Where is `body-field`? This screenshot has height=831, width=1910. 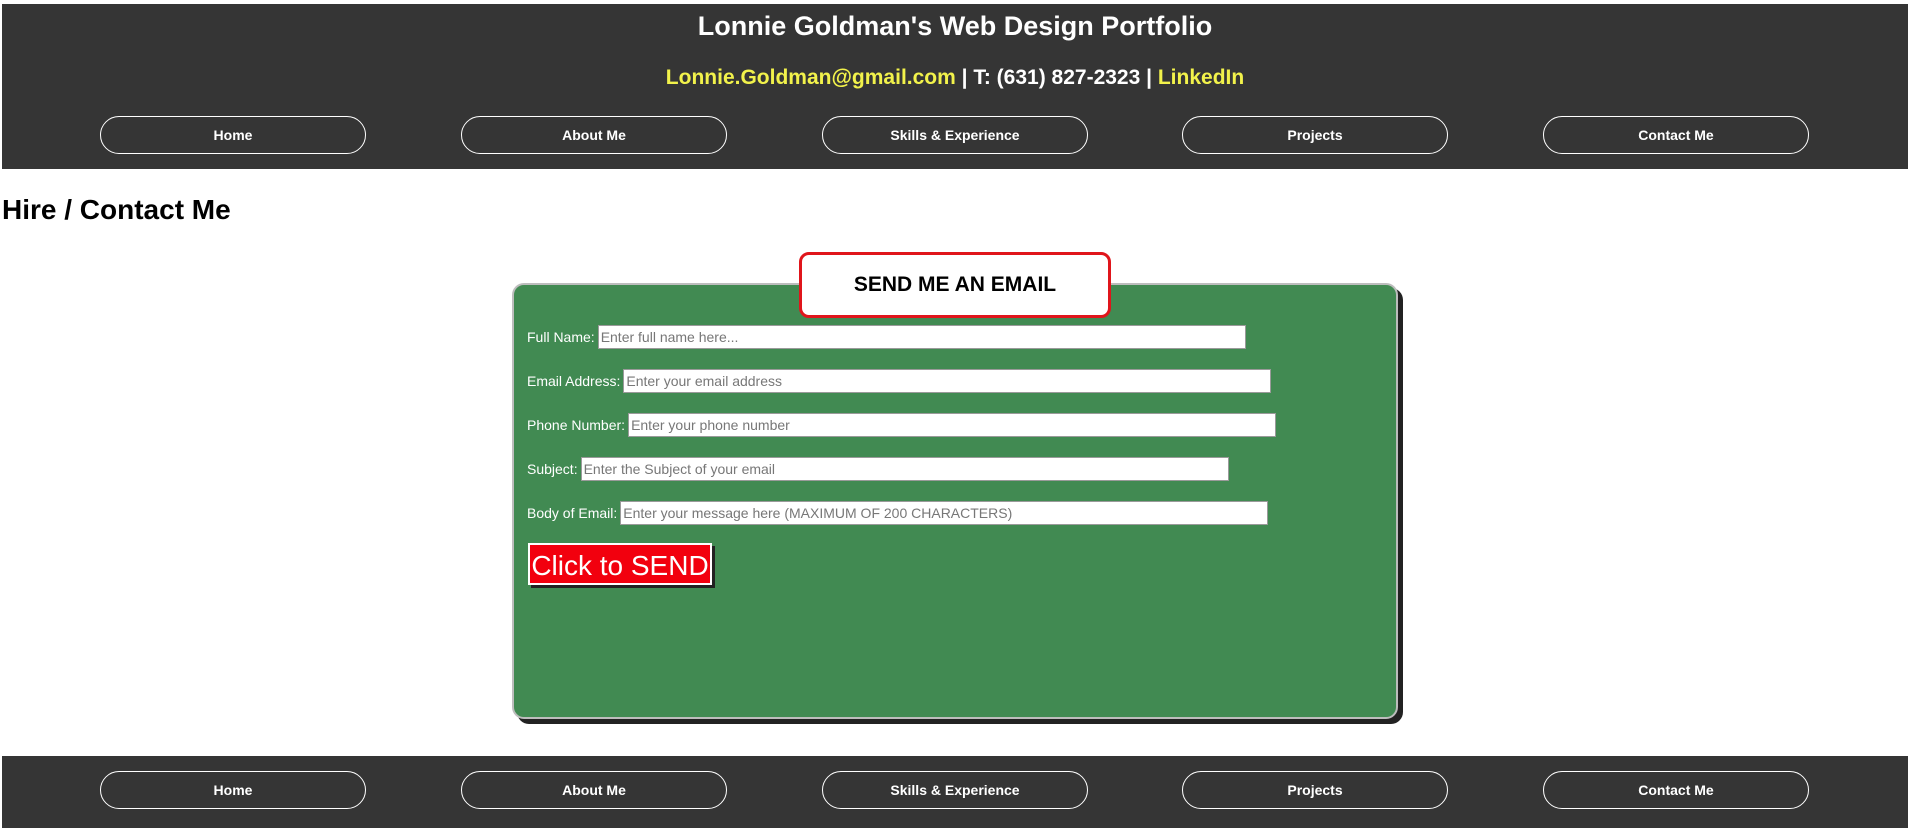 body-field is located at coordinates (944, 513).